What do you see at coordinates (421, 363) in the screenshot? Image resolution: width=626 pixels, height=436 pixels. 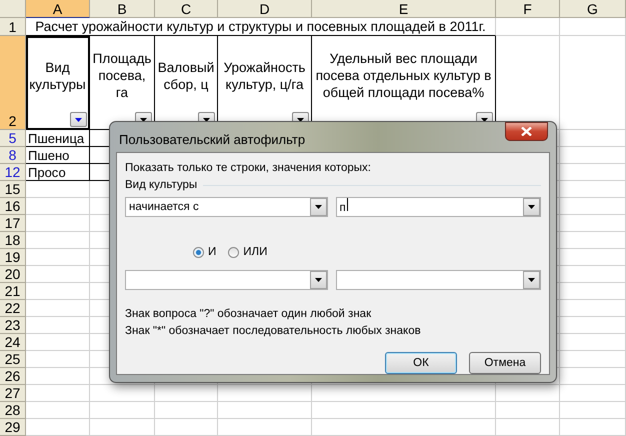 I see `dialog-button: ОК` at bounding box center [421, 363].